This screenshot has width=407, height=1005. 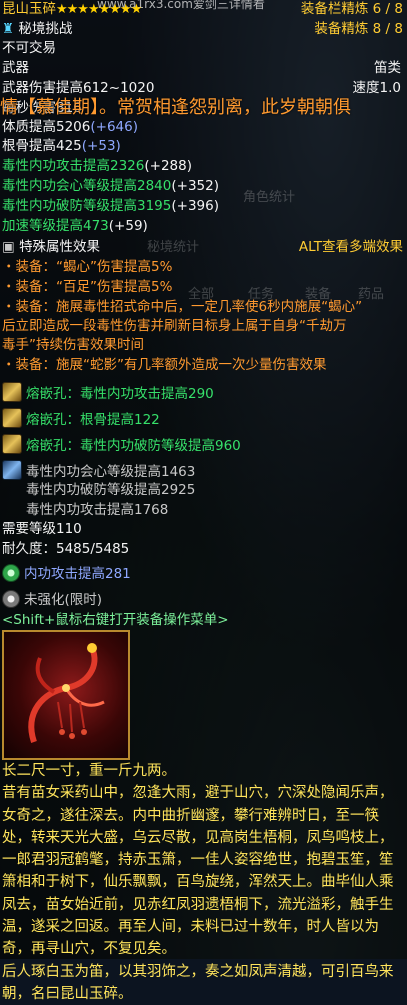 What do you see at coordinates (87, 267) in the screenshot?
I see `special-effect-line: ・装备：“蝎心”伤害提高5%` at bounding box center [87, 267].